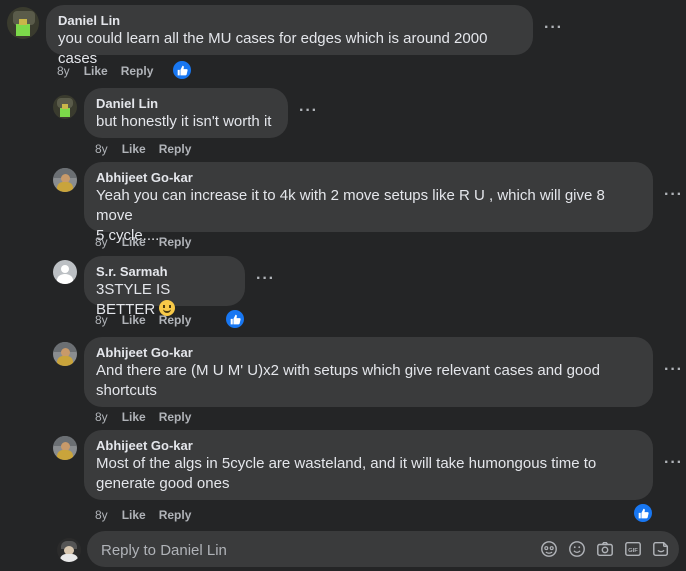 Image resolution: width=686 pixels, height=571 pixels. I want to click on svg-text: GIF, so click(633, 551).